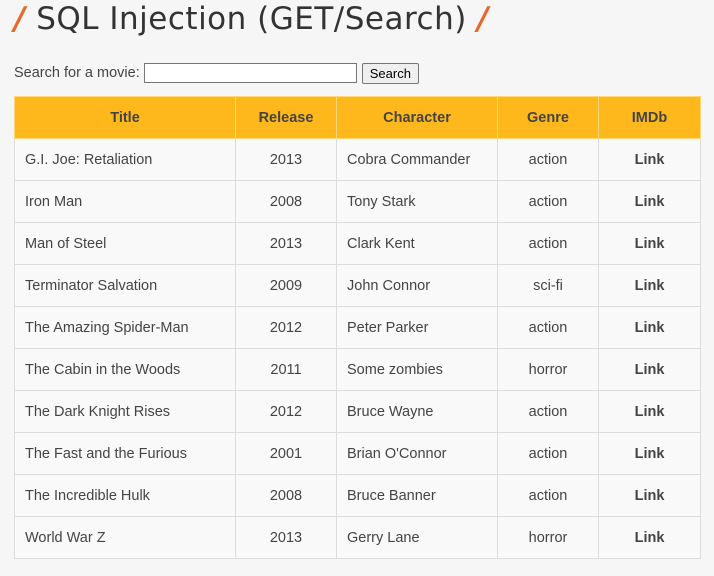 This screenshot has height=576, width=714. I want to click on table-row: Man of Steel 2013 Clark Kent action Link, so click(357, 243).